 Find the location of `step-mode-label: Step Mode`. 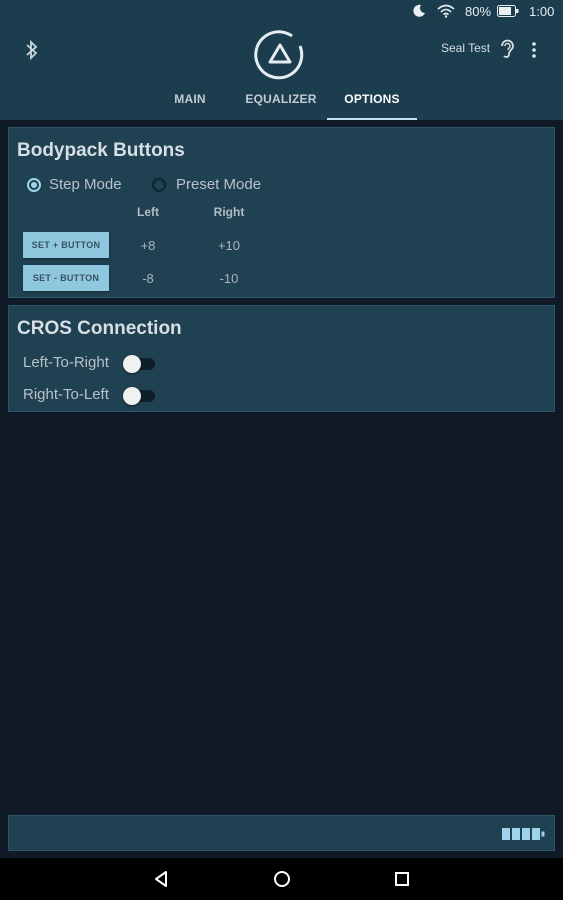

step-mode-label: Step Mode is located at coordinates (85, 184).